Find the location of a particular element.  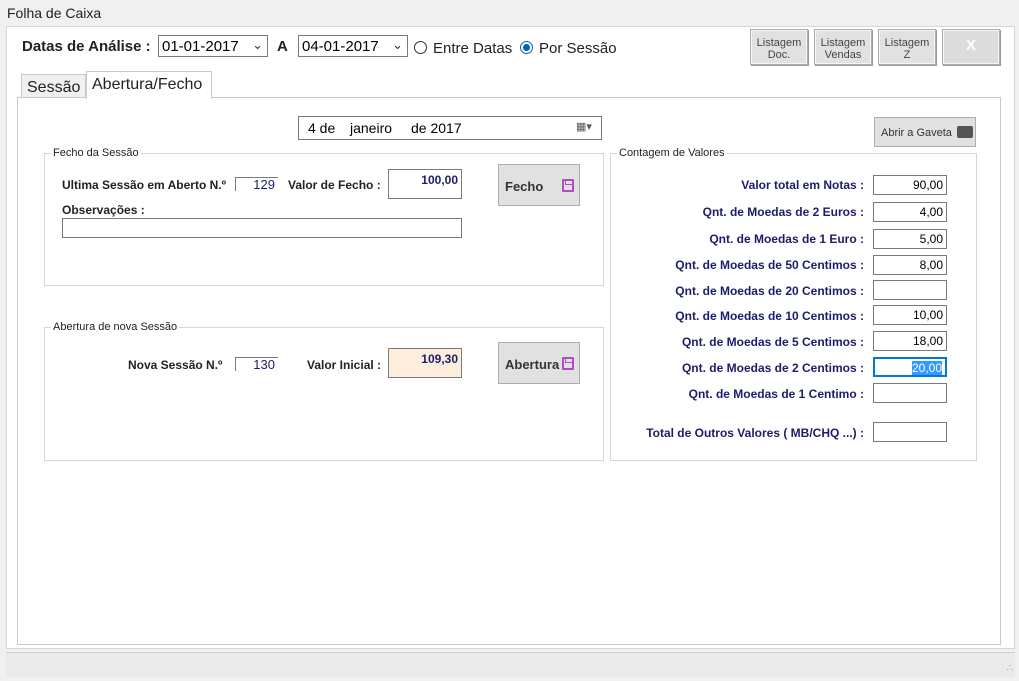

coins-5c-label: Qnt. de Moedas de 5 Centimos : is located at coordinates (772, 342).